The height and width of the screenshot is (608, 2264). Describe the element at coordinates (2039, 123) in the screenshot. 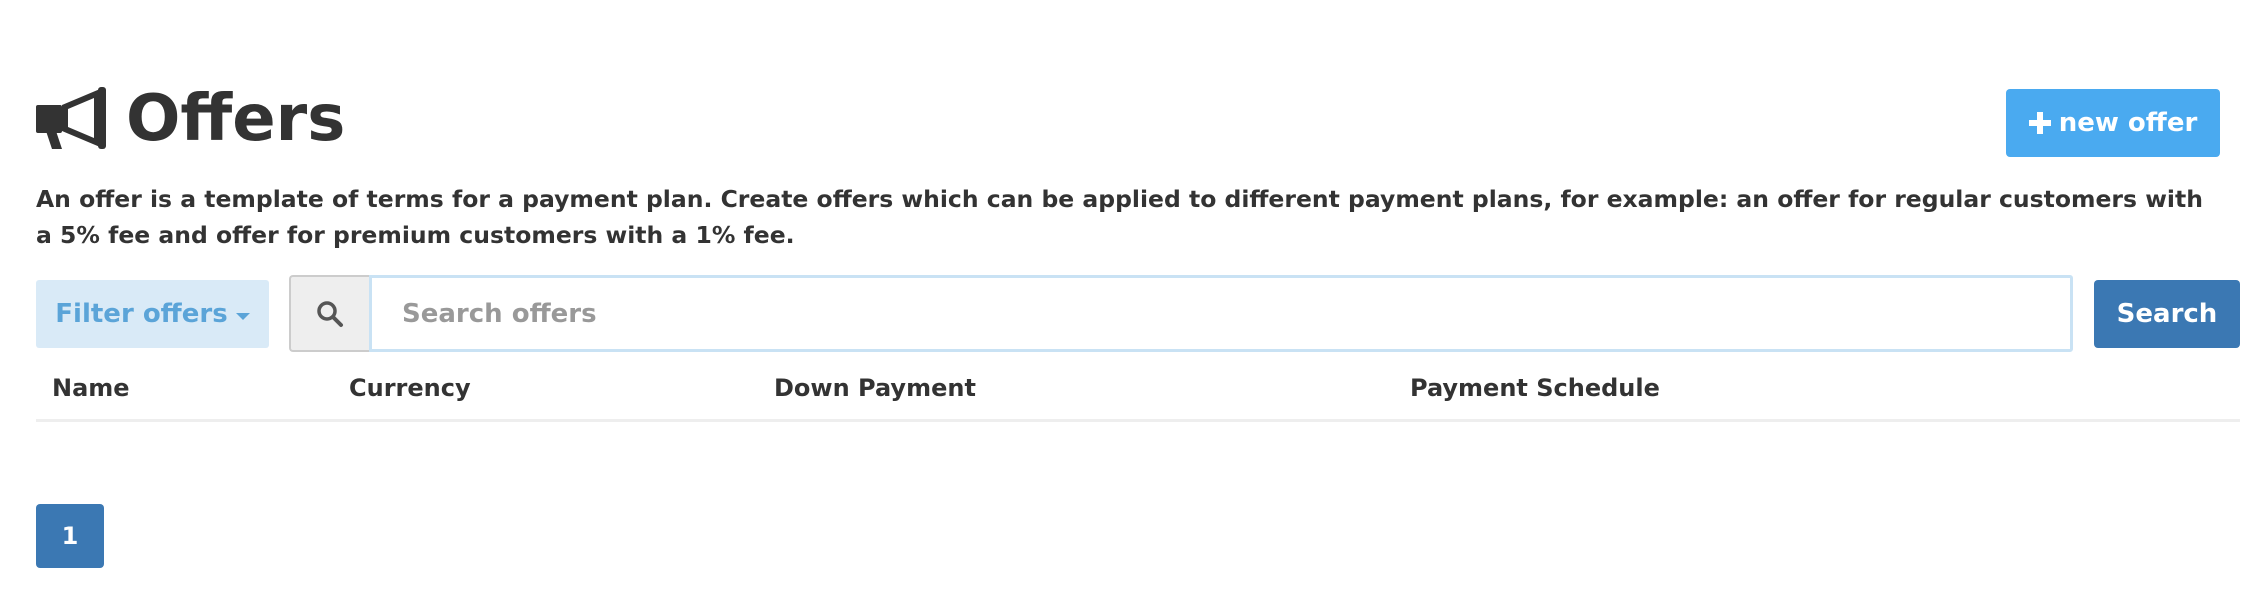

I see `plus-icon` at that location.